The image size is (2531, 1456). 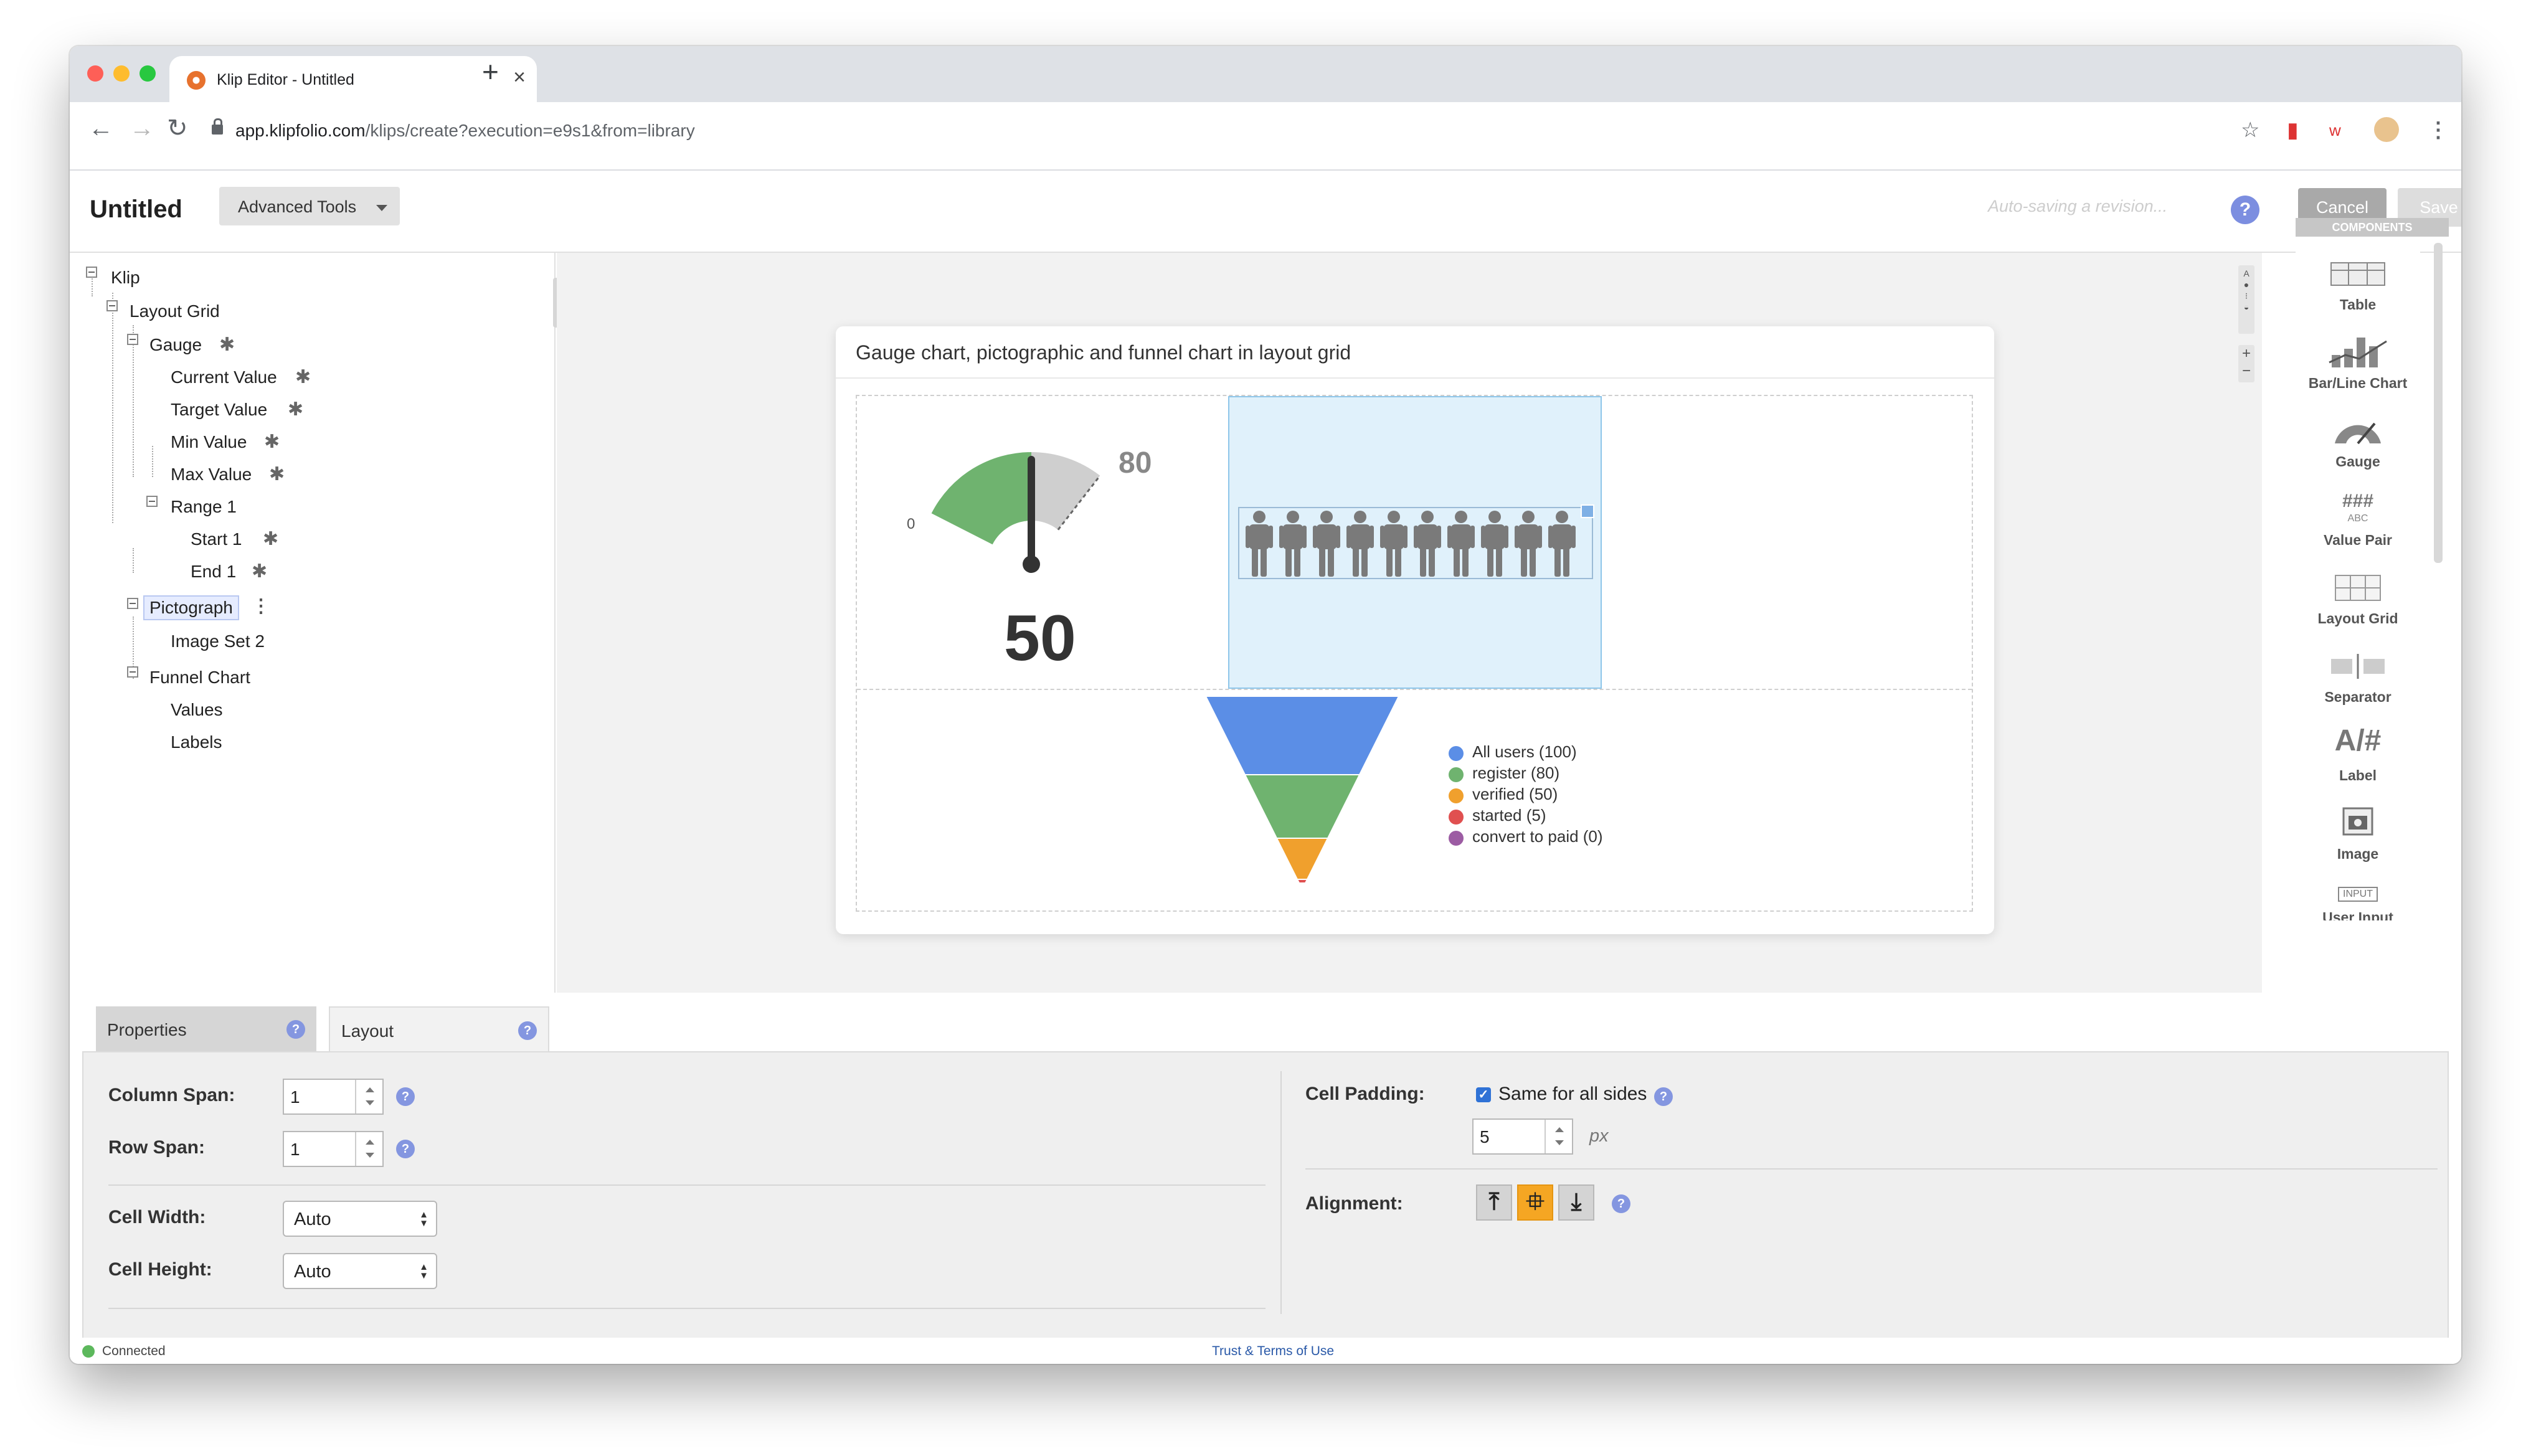 What do you see at coordinates (175, 311) in the screenshot?
I see `tree-item-layout-grid: Layout Grid` at bounding box center [175, 311].